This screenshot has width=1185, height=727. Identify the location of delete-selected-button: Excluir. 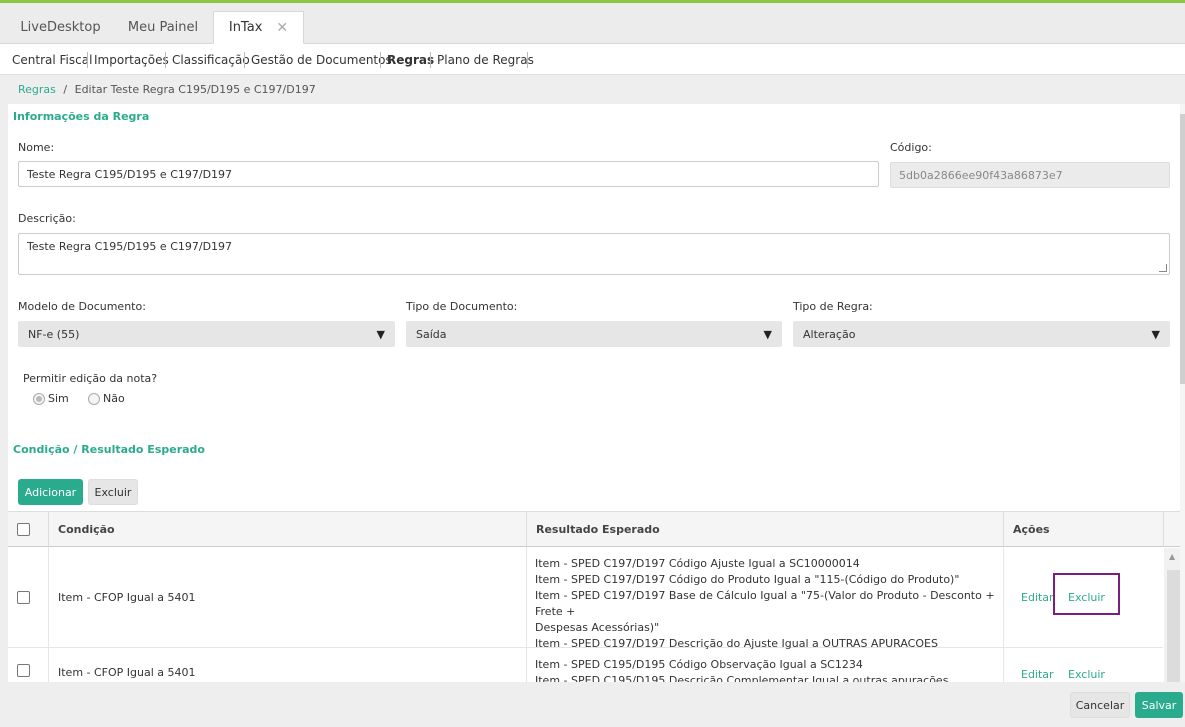
(113, 492).